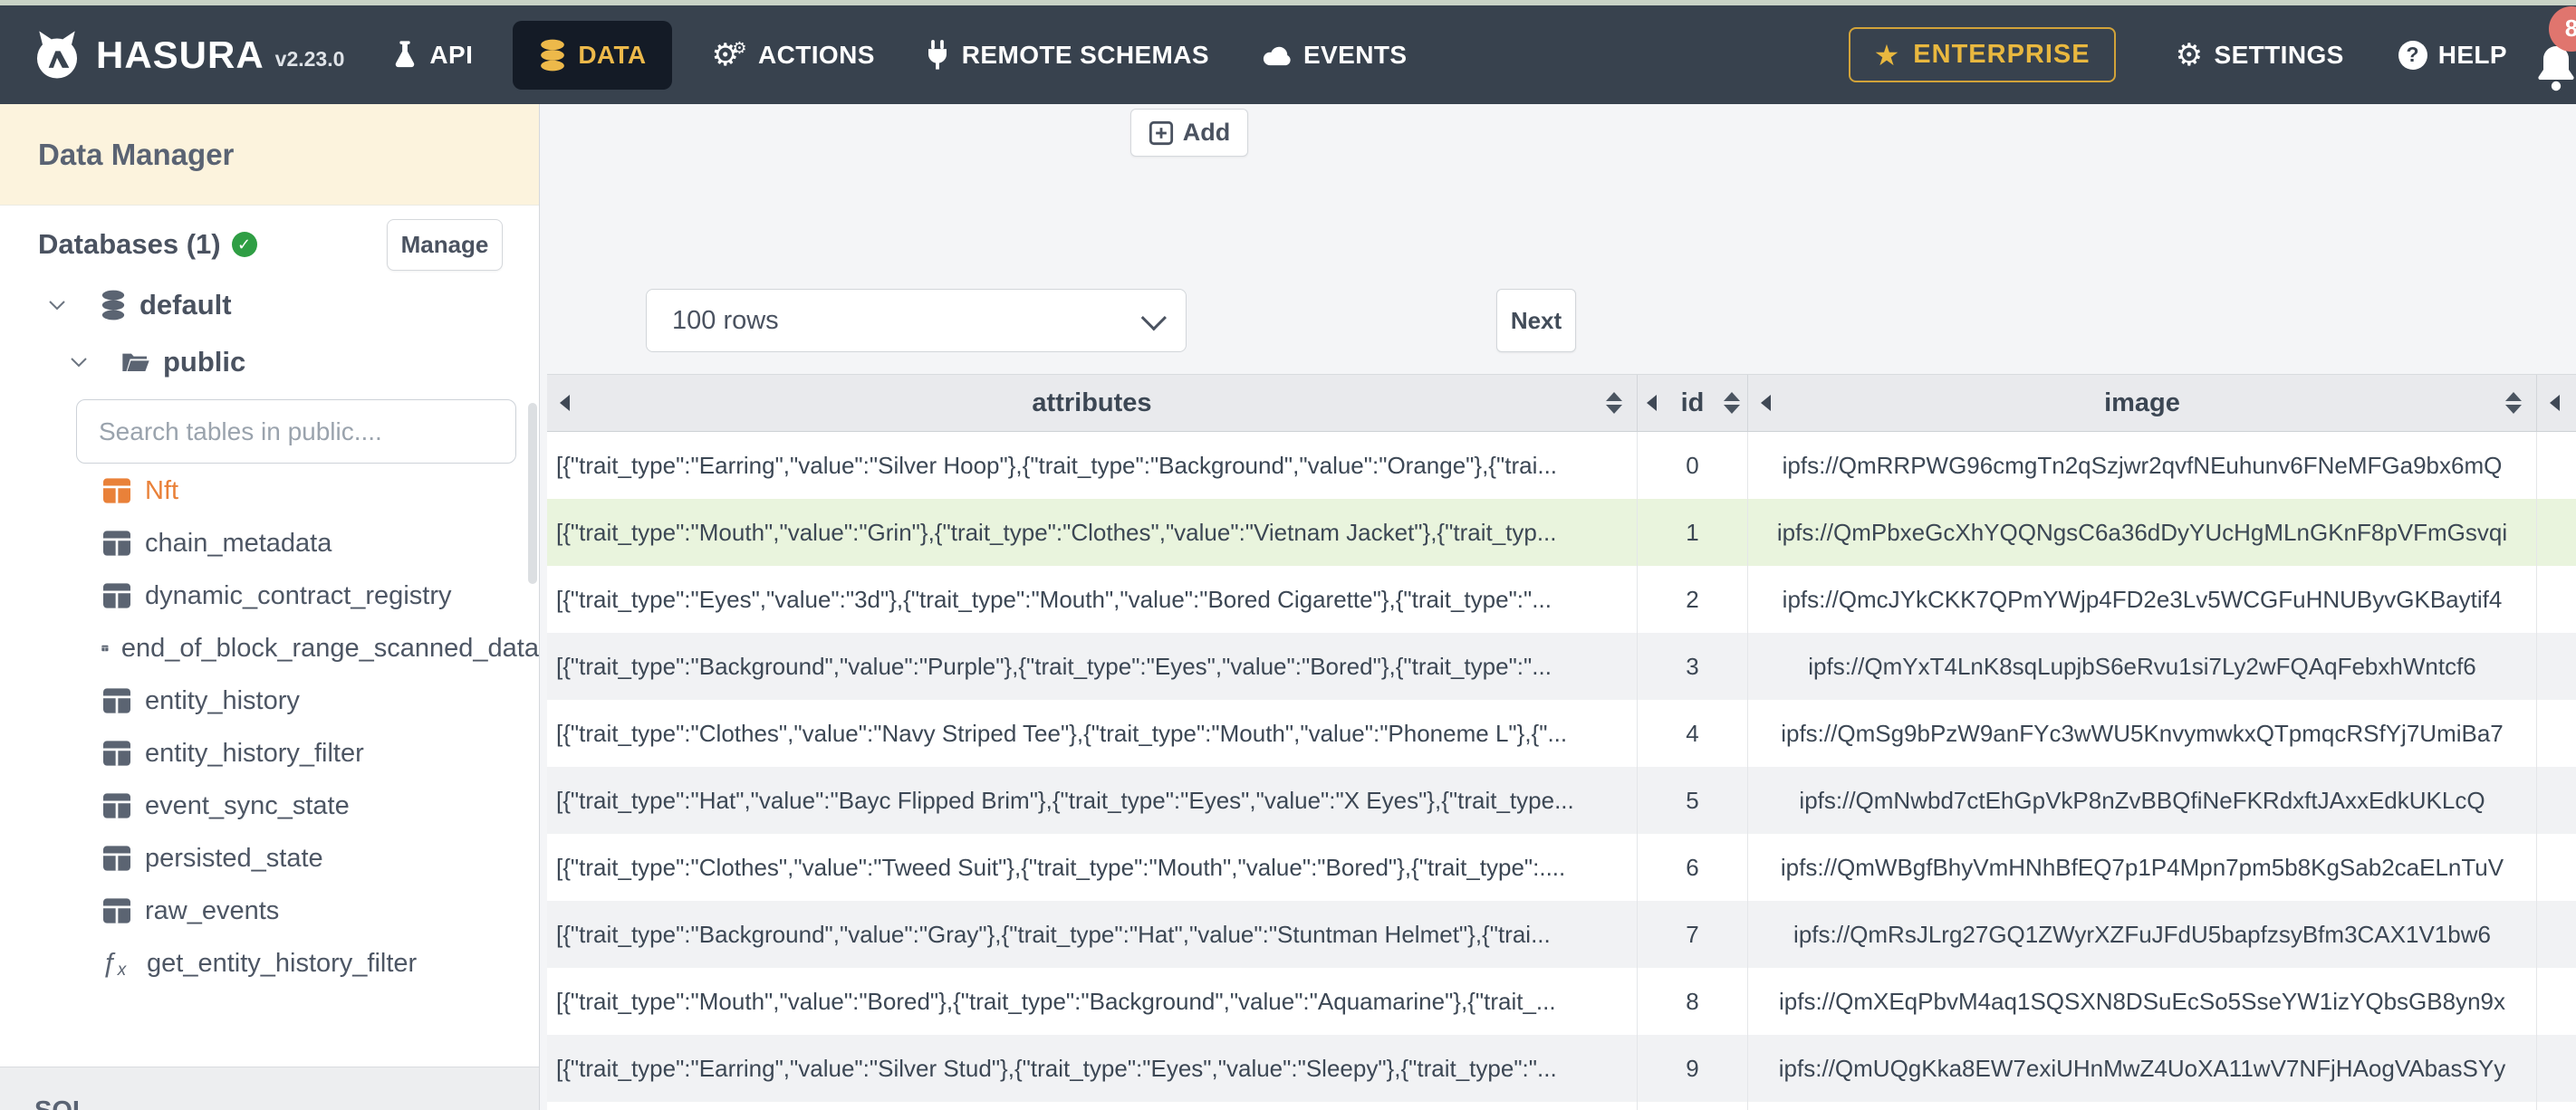 This screenshot has width=2576, height=1110. I want to click on table-name: end_of_block_range_scanned_data, so click(329, 648).